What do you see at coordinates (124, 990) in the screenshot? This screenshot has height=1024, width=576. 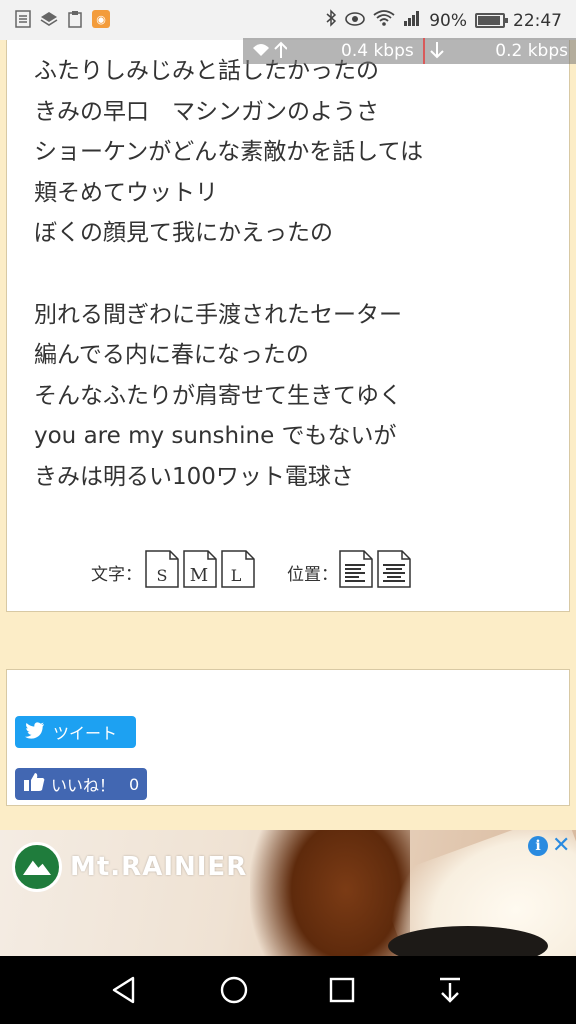 I see `back-icon` at bounding box center [124, 990].